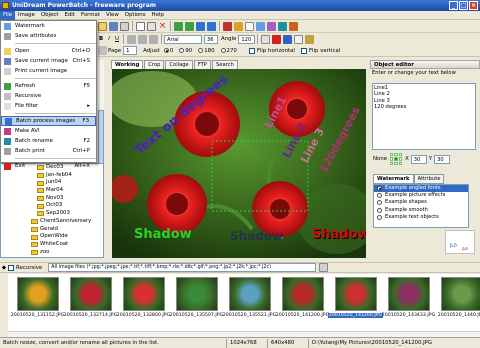  I want to click on file-menu-batch-rename: Batch rename F2, so click(48, 141).